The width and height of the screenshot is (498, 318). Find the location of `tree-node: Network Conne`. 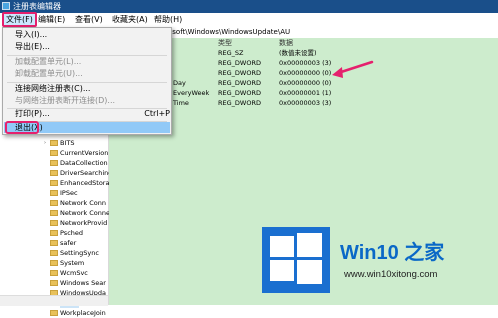

tree-node: Network Conne is located at coordinates (80, 213).